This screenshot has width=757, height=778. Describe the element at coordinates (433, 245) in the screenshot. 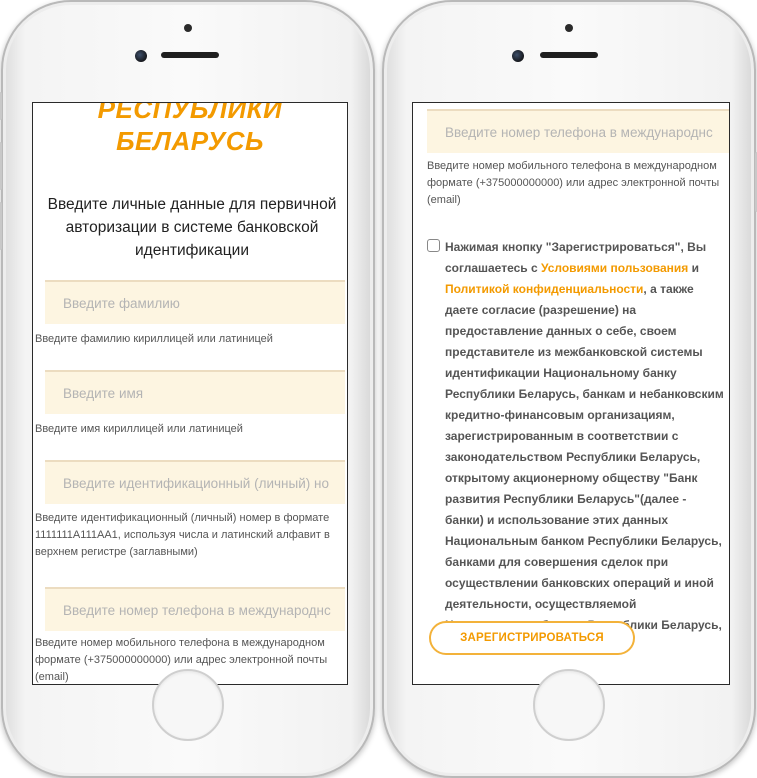

I see `consent-checkbox` at that location.